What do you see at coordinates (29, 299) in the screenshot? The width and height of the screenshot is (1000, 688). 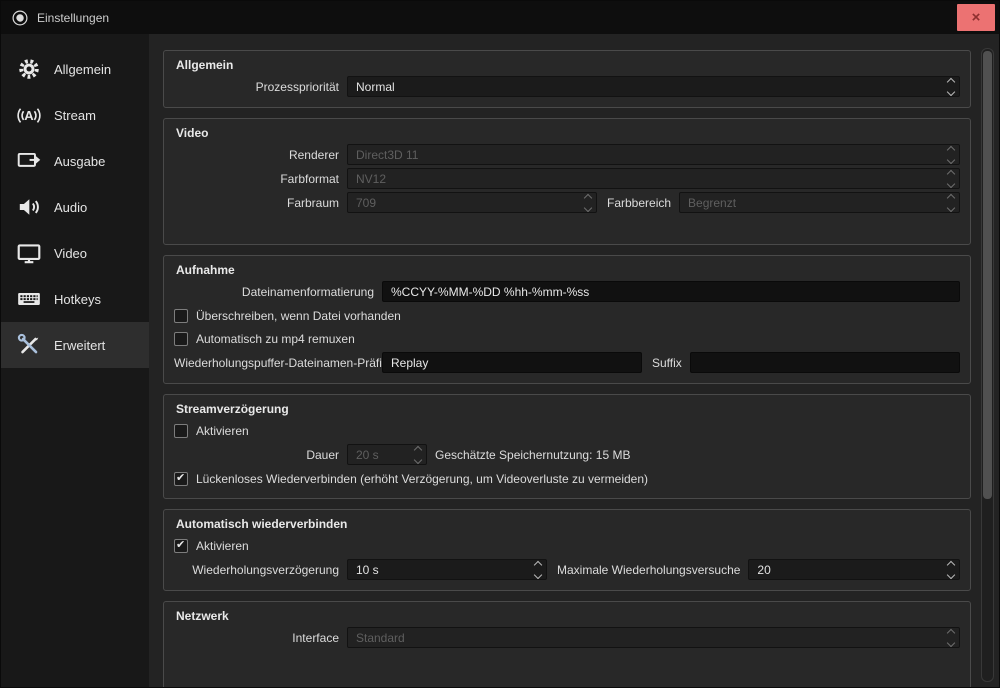 I see `keyboard-icon` at bounding box center [29, 299].